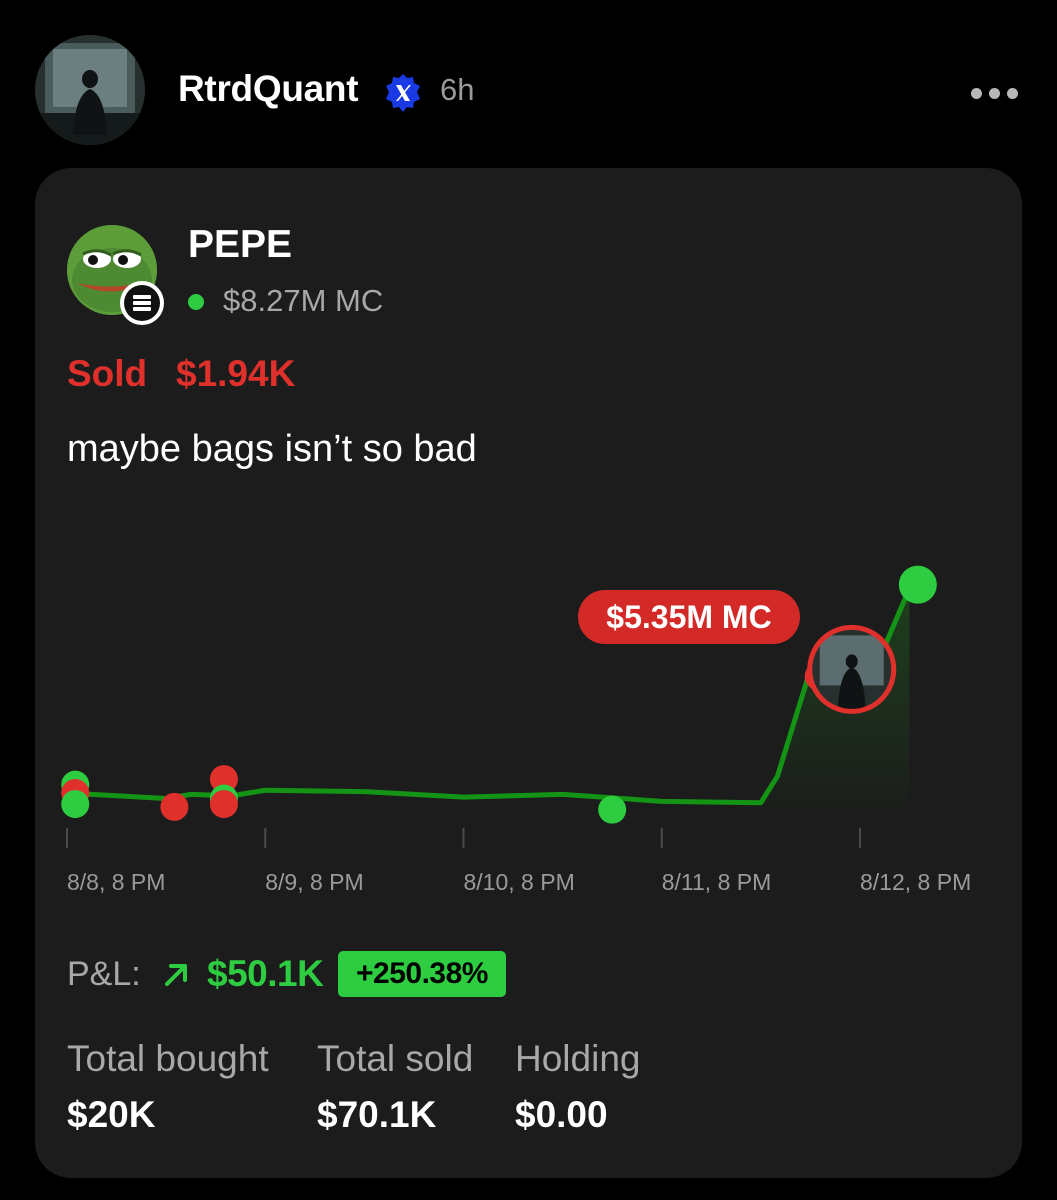 This screenshot has height=1200, width=1057. Describe the element at coordinates (268, 89) in the screenshot. I see `username: RtrdQuant` at that location.